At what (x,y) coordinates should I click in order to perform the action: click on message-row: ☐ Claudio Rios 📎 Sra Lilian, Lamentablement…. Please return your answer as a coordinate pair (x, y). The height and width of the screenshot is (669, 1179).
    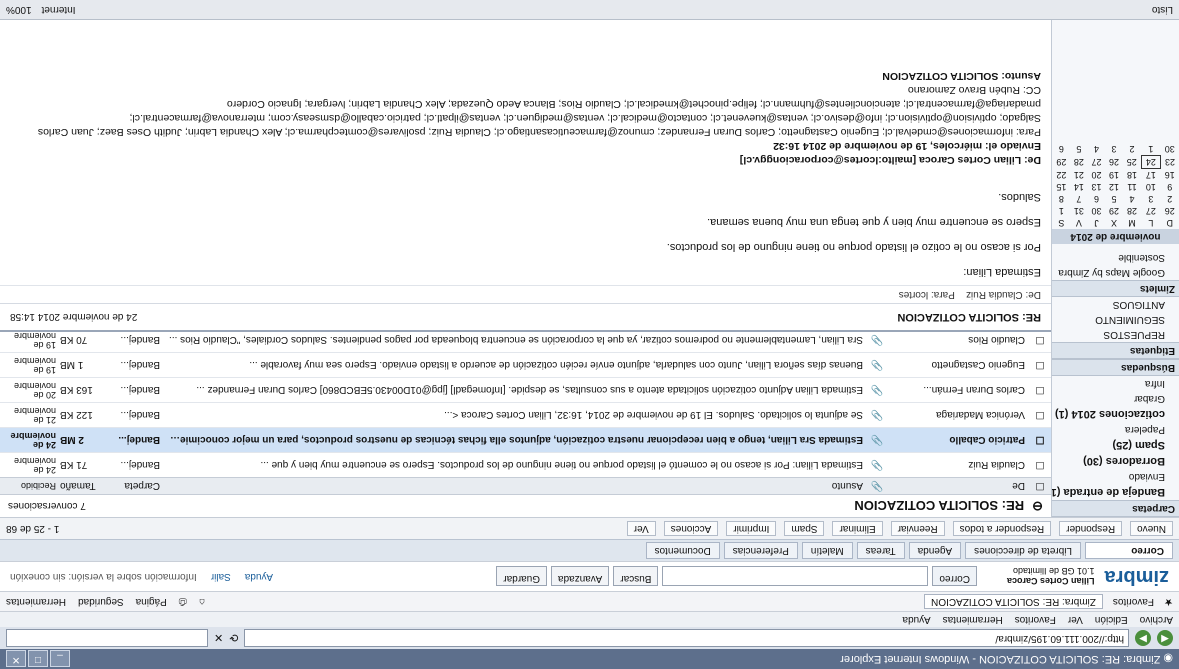
    Looking at the image, I should click on (525, 339).